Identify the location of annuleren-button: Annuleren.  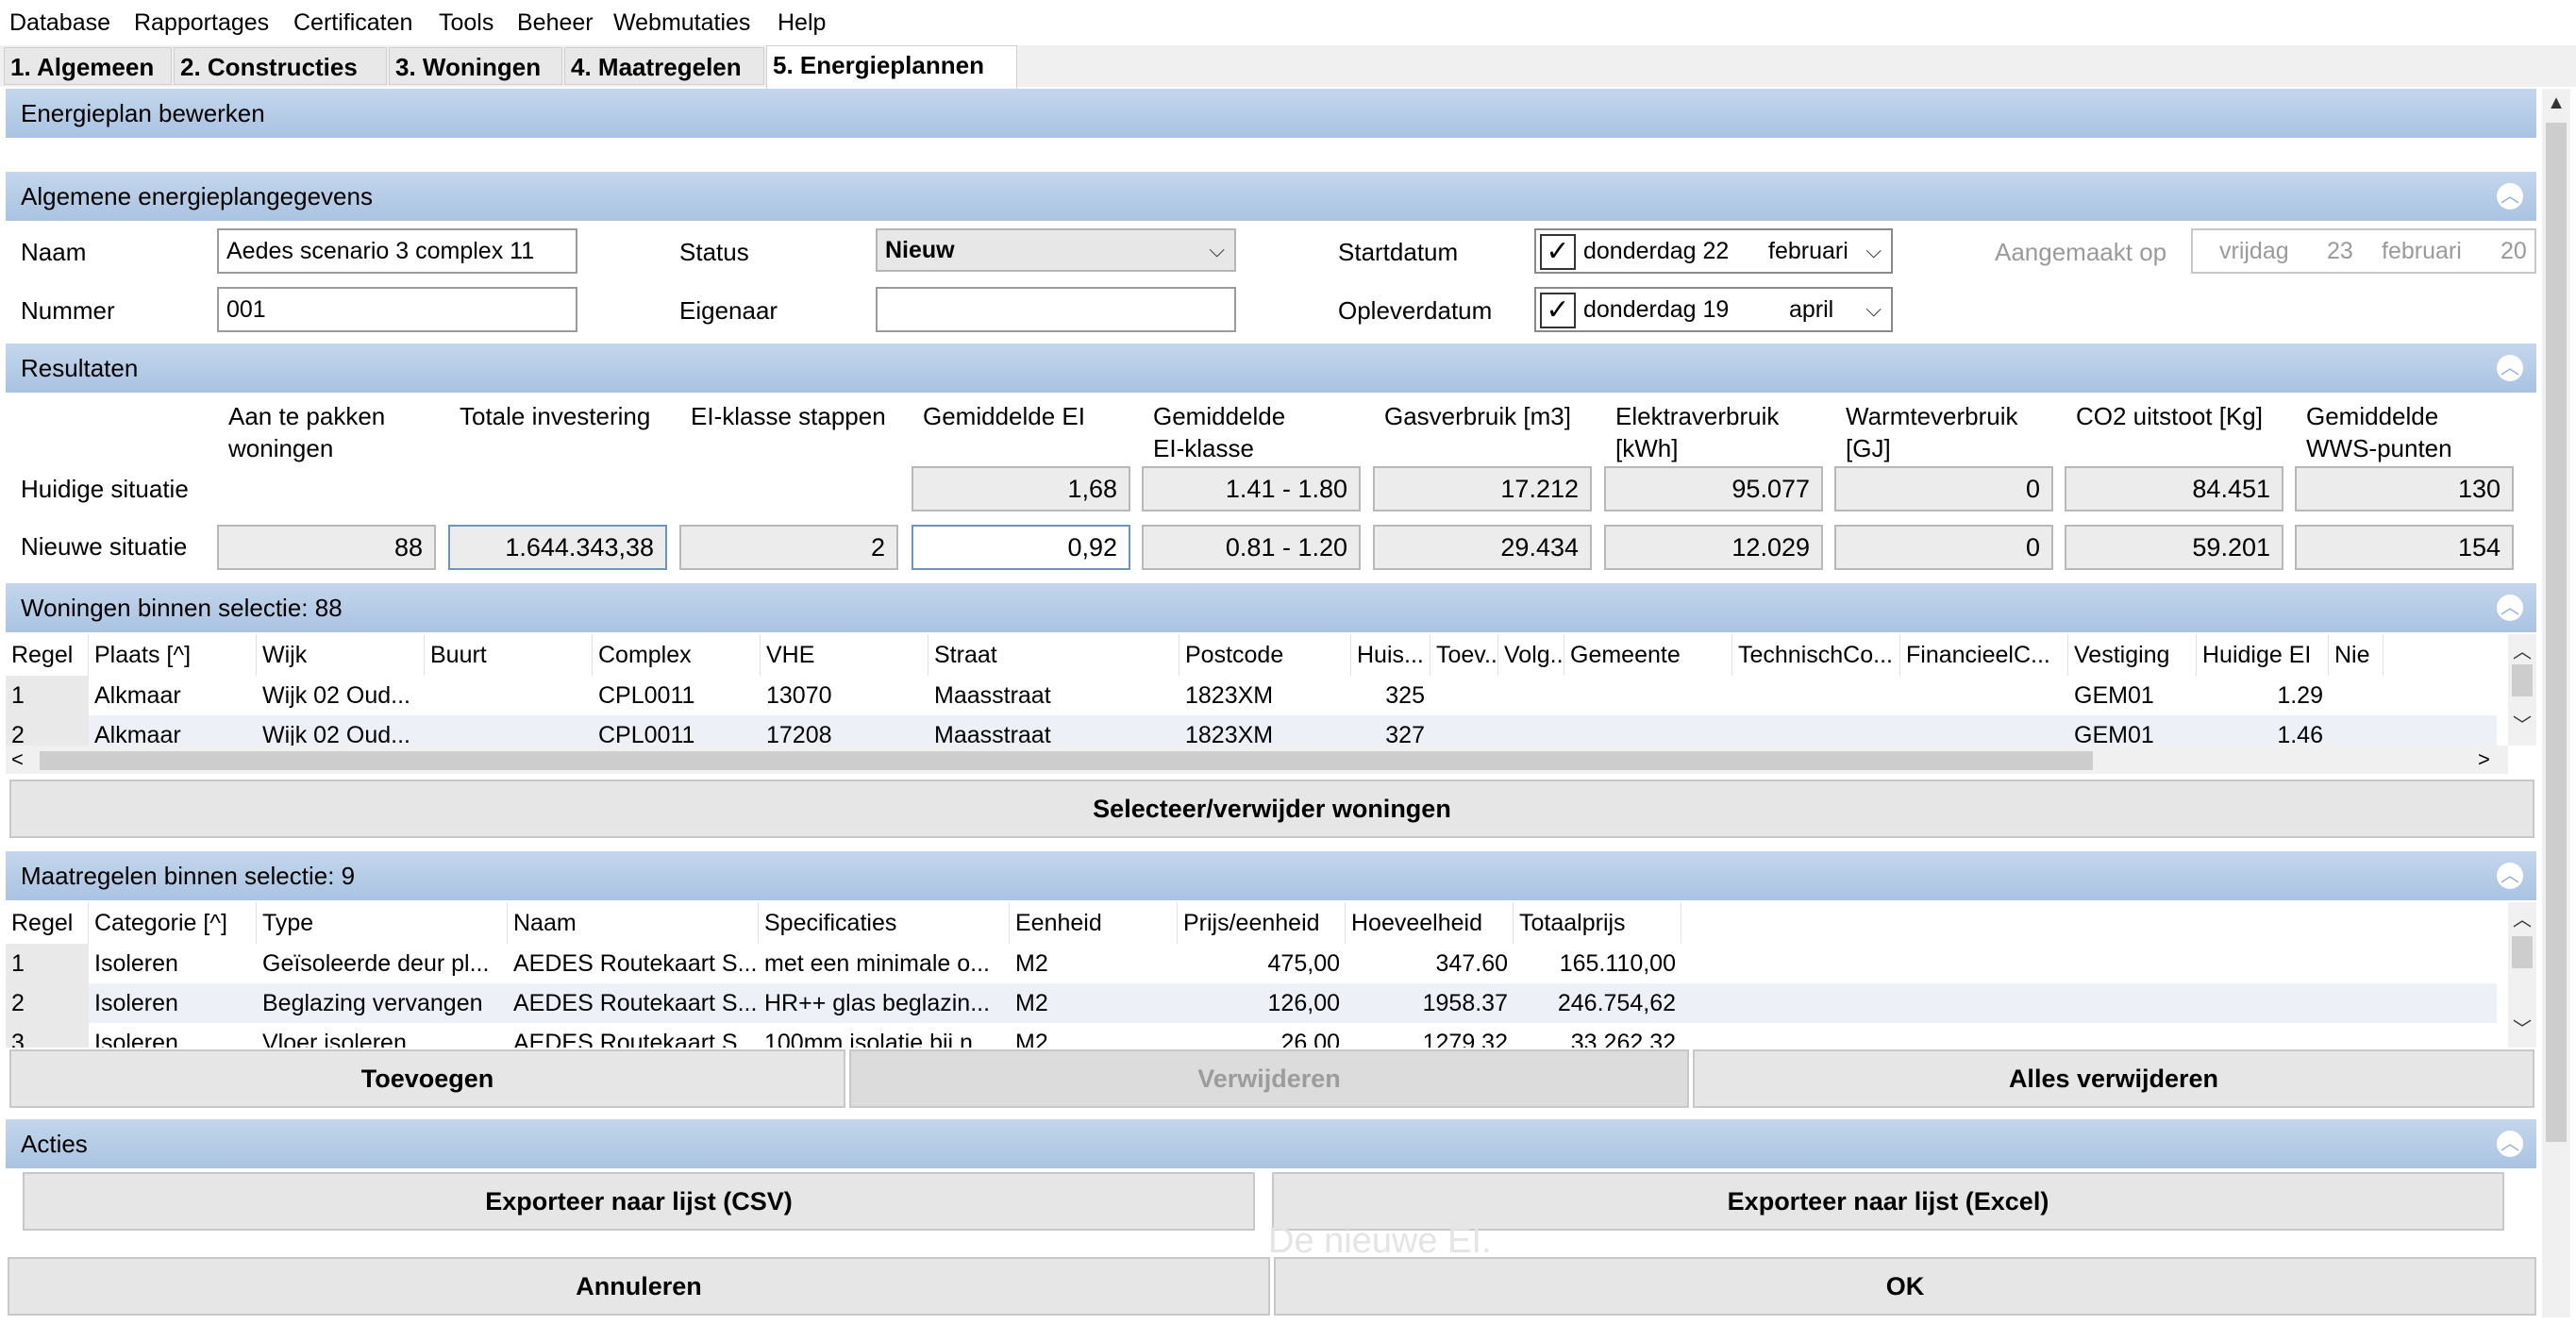
(639, 1286).